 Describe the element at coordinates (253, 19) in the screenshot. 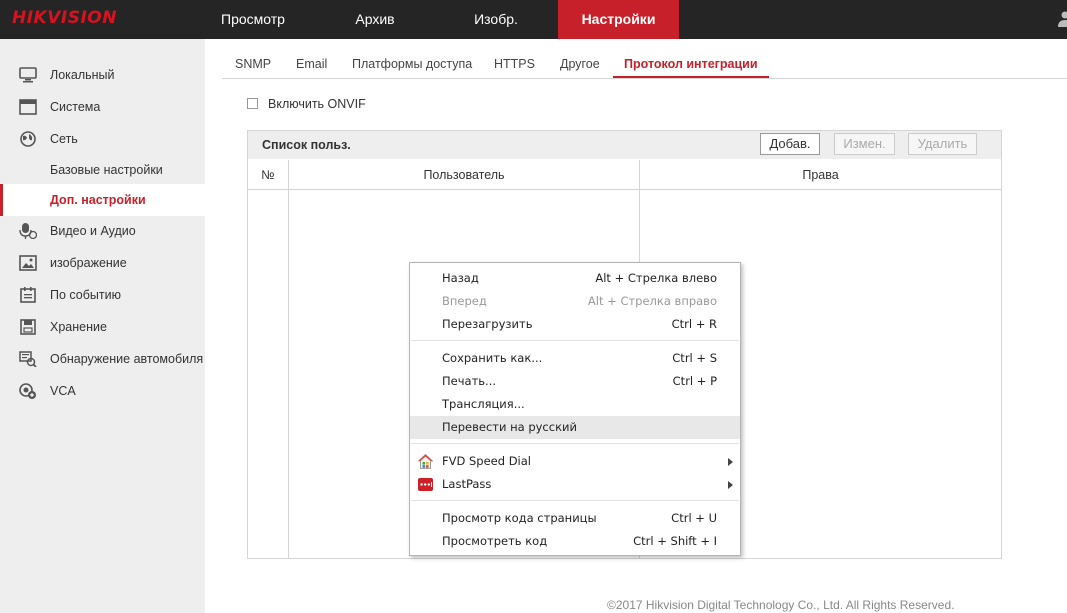

I see `nav-live-view: Просмотр` at that location.